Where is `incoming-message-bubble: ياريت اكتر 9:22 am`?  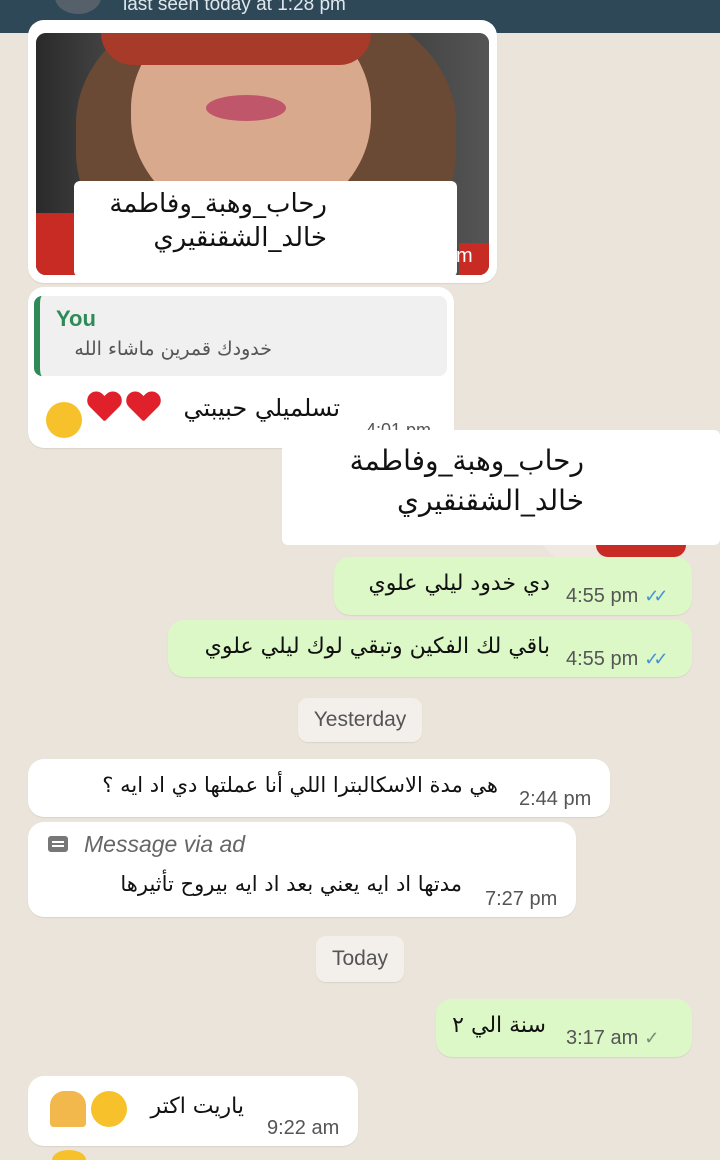
incoming-message-bubble: ياريت اكتر 9:22 am is located at coordinates (193, 1111).